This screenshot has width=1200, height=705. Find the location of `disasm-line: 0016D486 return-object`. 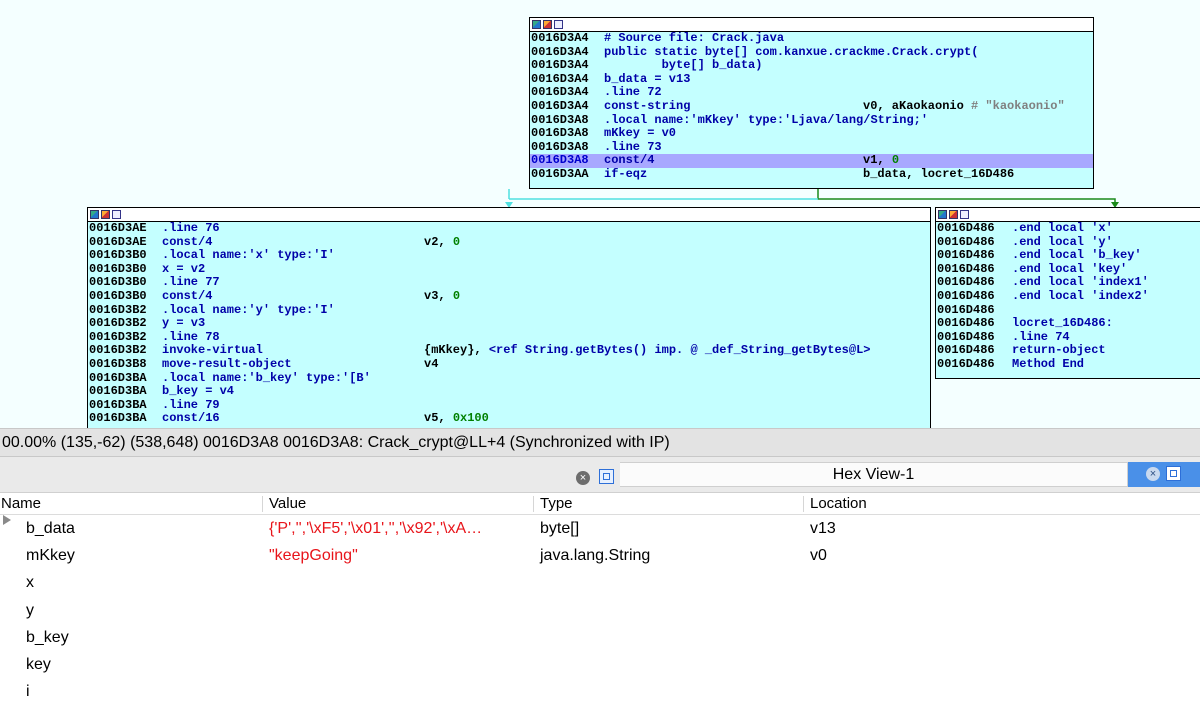

disasm-line: 0016D486 return-object is located at coordinates (1068, 351).